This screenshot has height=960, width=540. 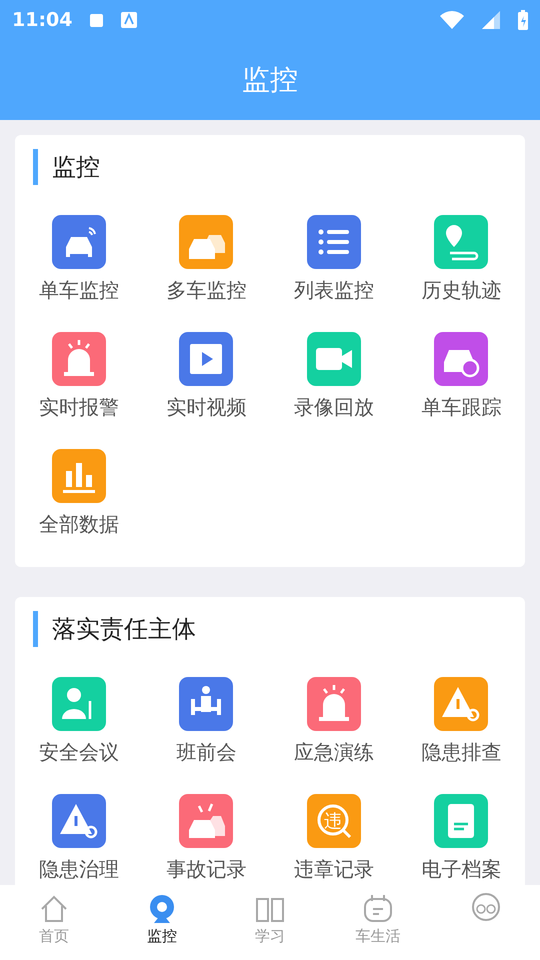 What do you see at coordinates (78, 407) in the screenshot?
I see `menu-label: 实时报警` at bounding box center [78, 407].